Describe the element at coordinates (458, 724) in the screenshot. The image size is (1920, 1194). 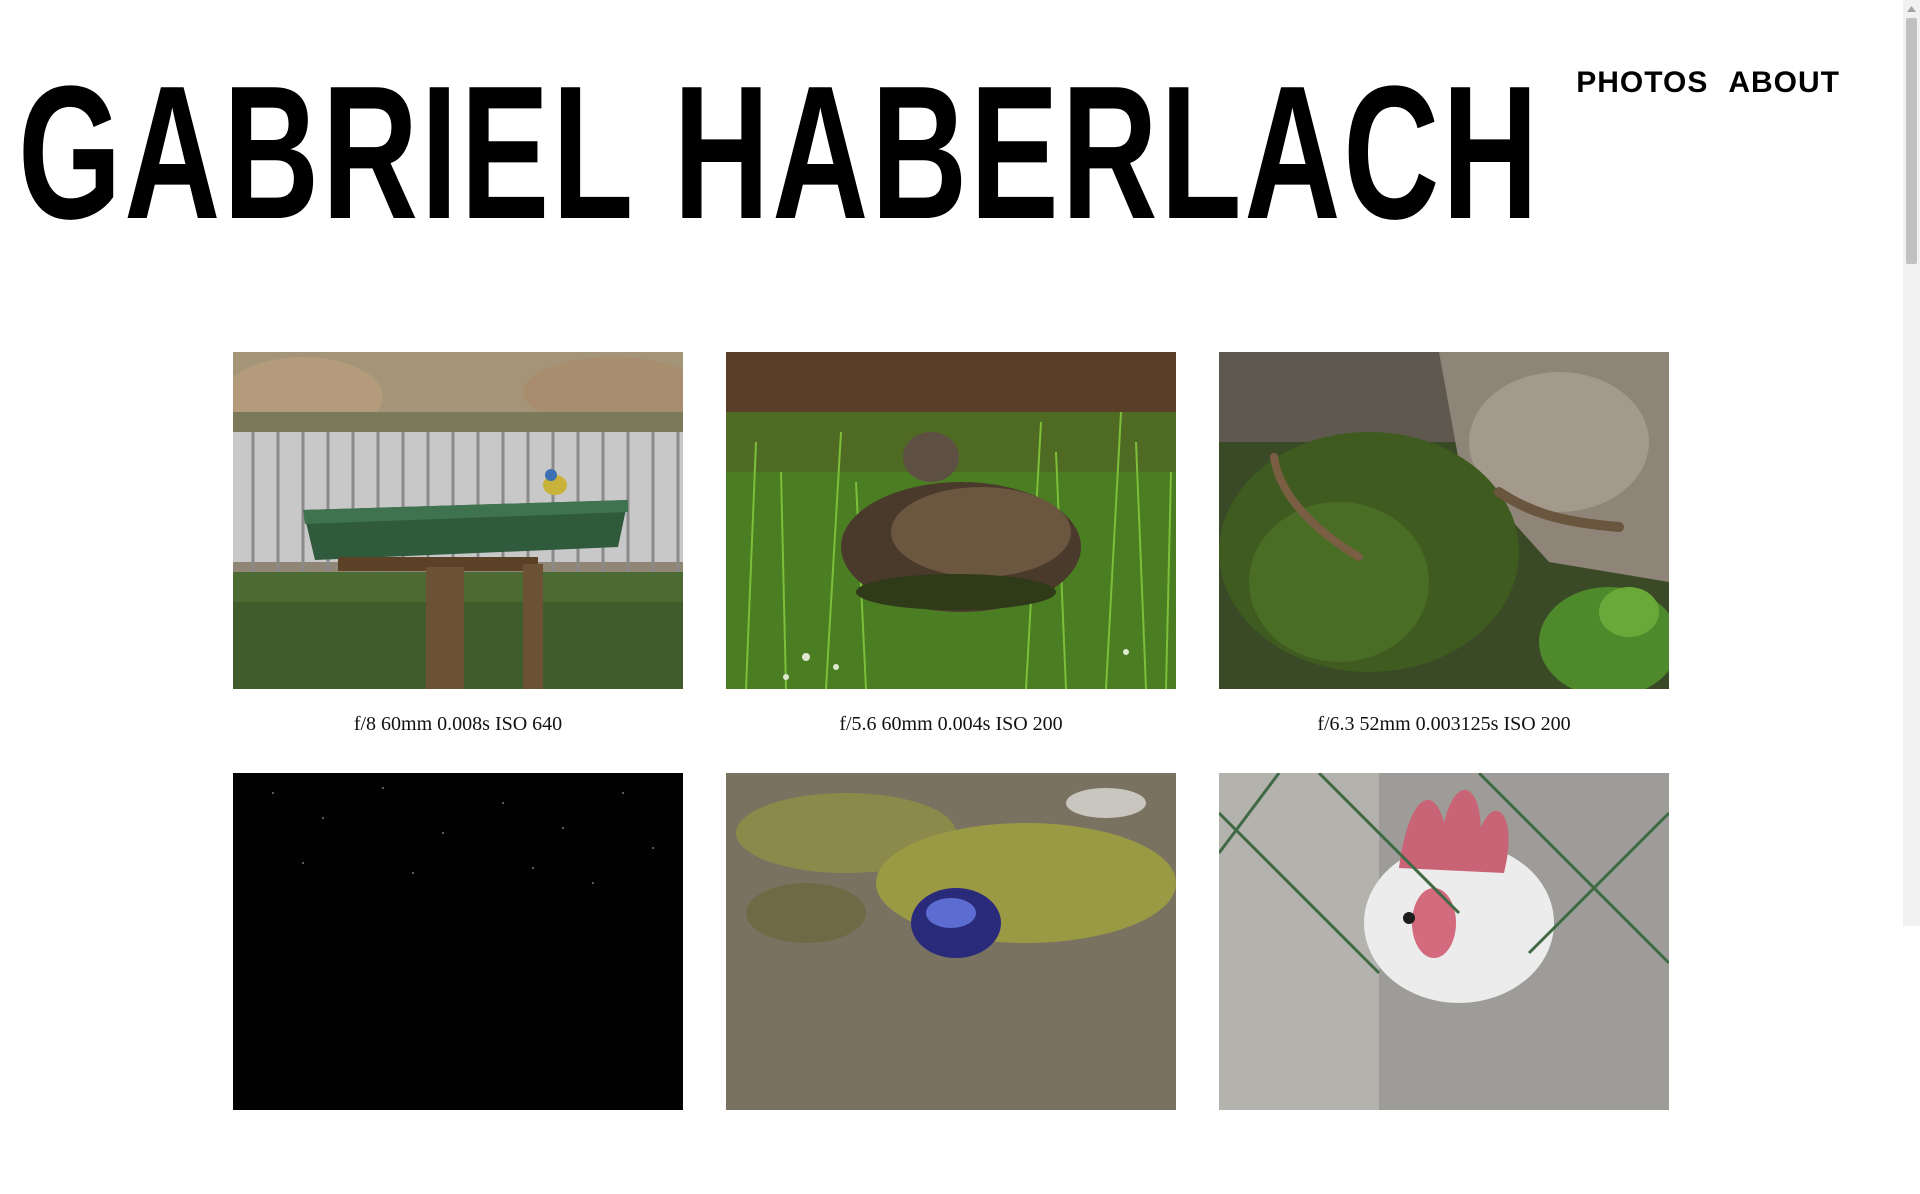
I see `photo-exif-caption: f/8 60mm 0.008s ISO 640` at that location.